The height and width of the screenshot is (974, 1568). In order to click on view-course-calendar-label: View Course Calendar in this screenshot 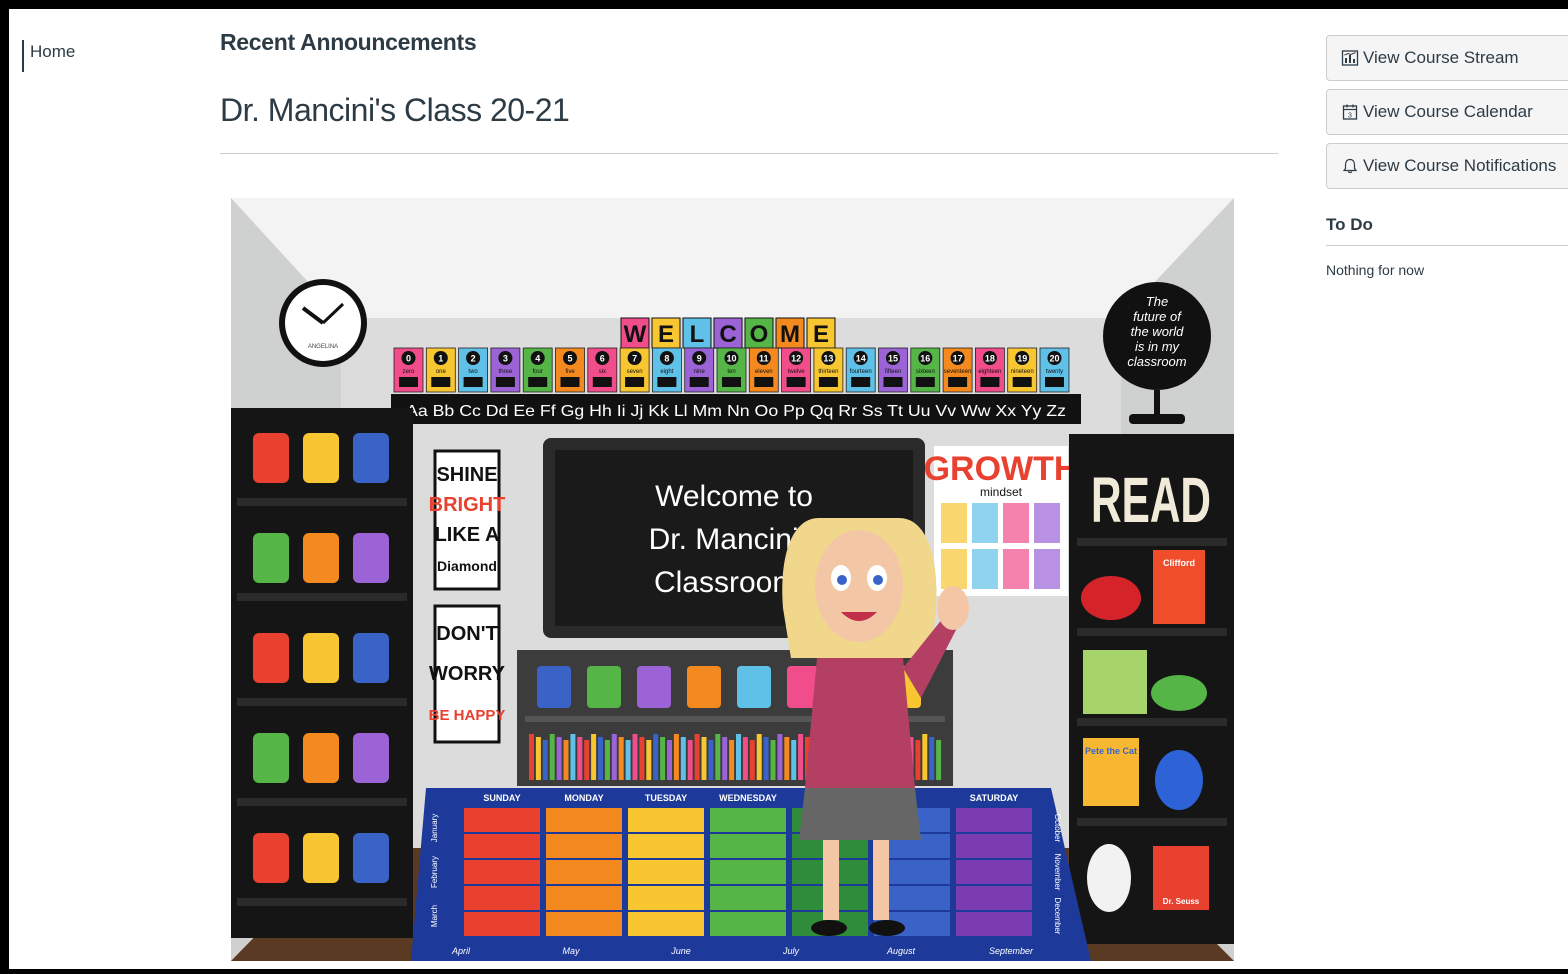, I will do `click(1448, 111)`.